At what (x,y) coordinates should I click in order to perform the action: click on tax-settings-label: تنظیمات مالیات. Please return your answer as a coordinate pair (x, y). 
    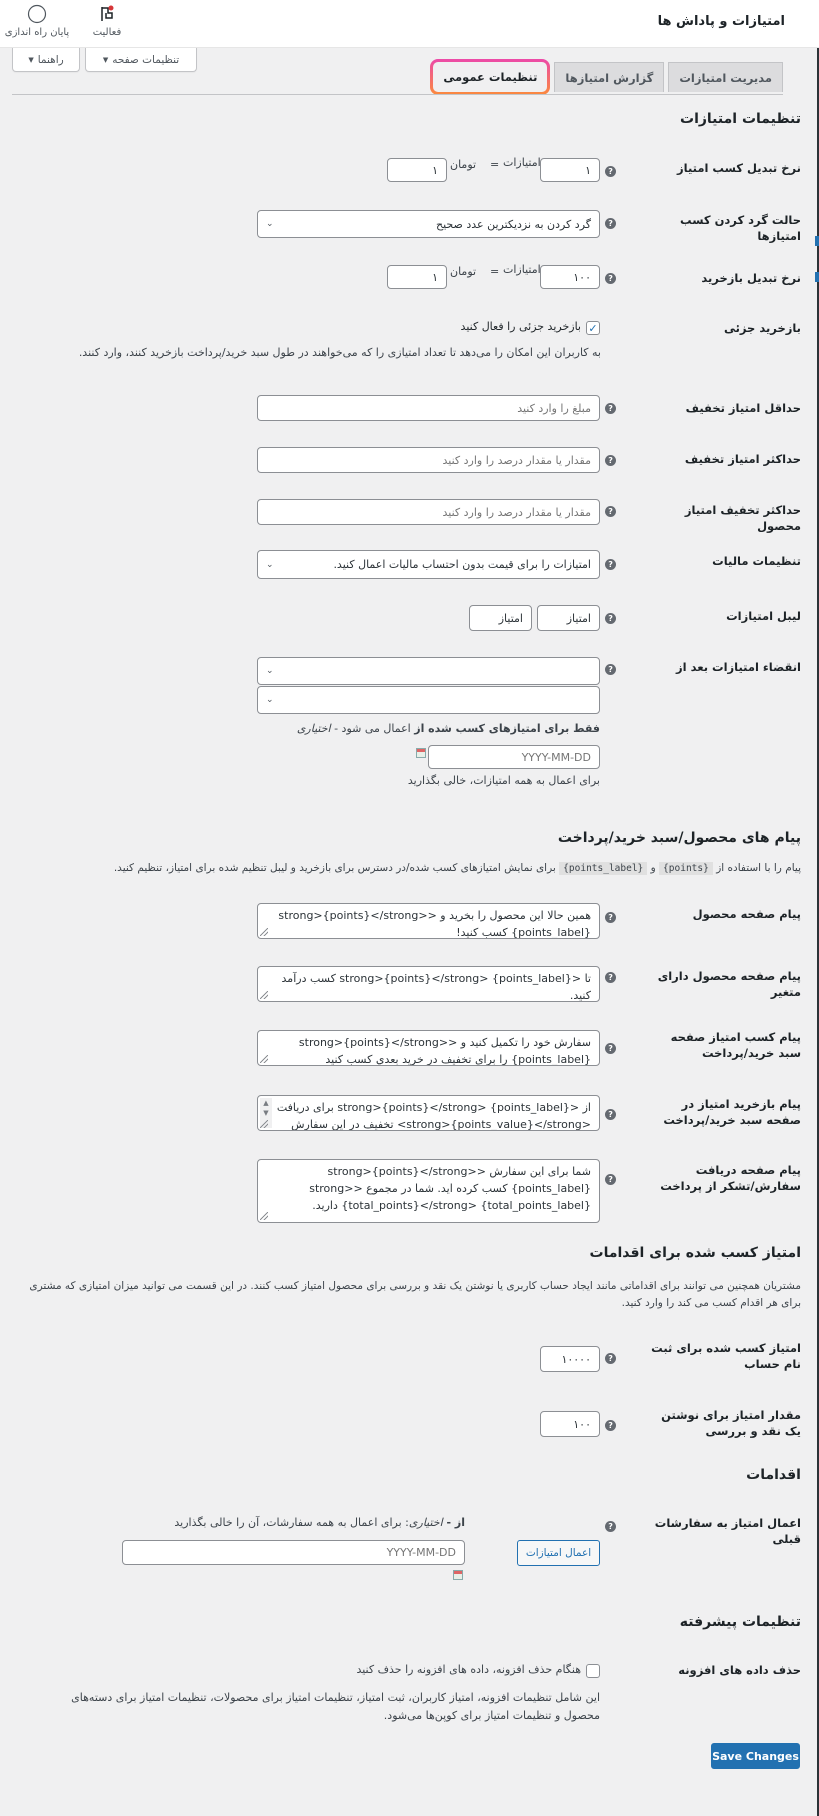
    Looking at the image, I should click on (756, 561).